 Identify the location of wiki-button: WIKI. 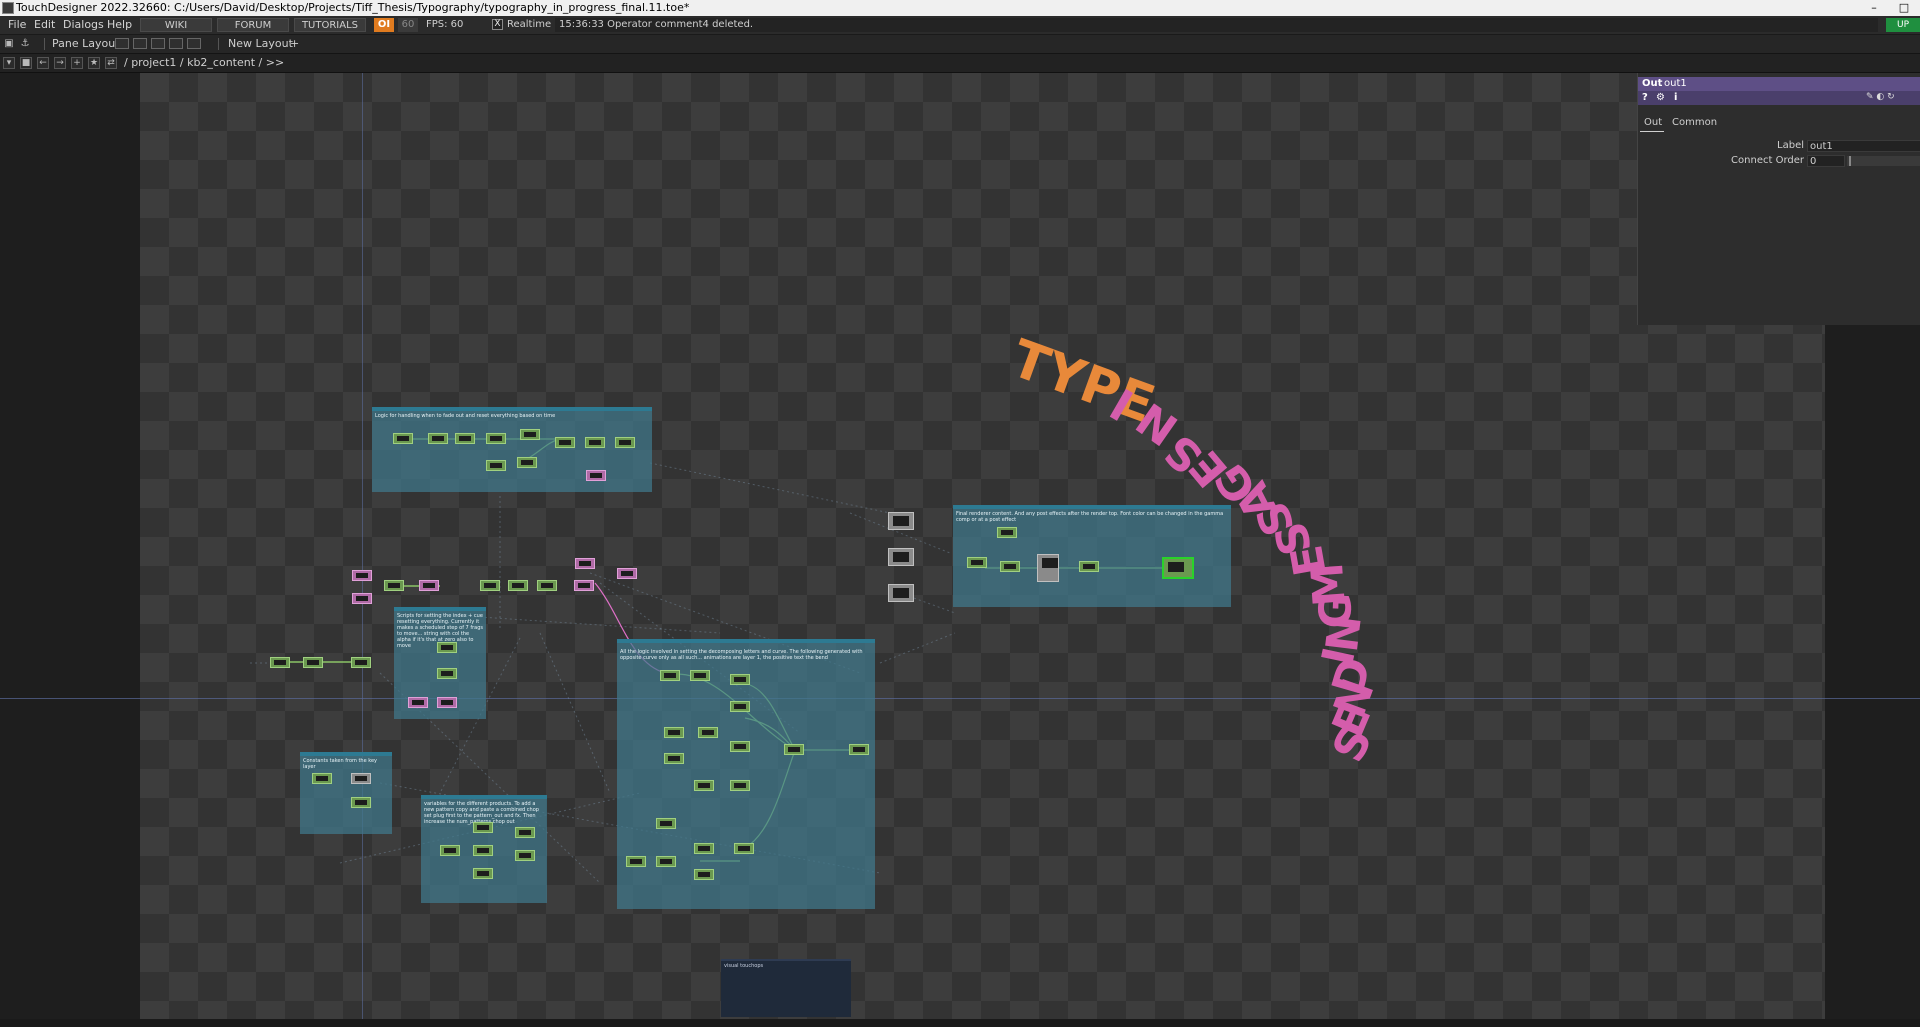
(176, 25).